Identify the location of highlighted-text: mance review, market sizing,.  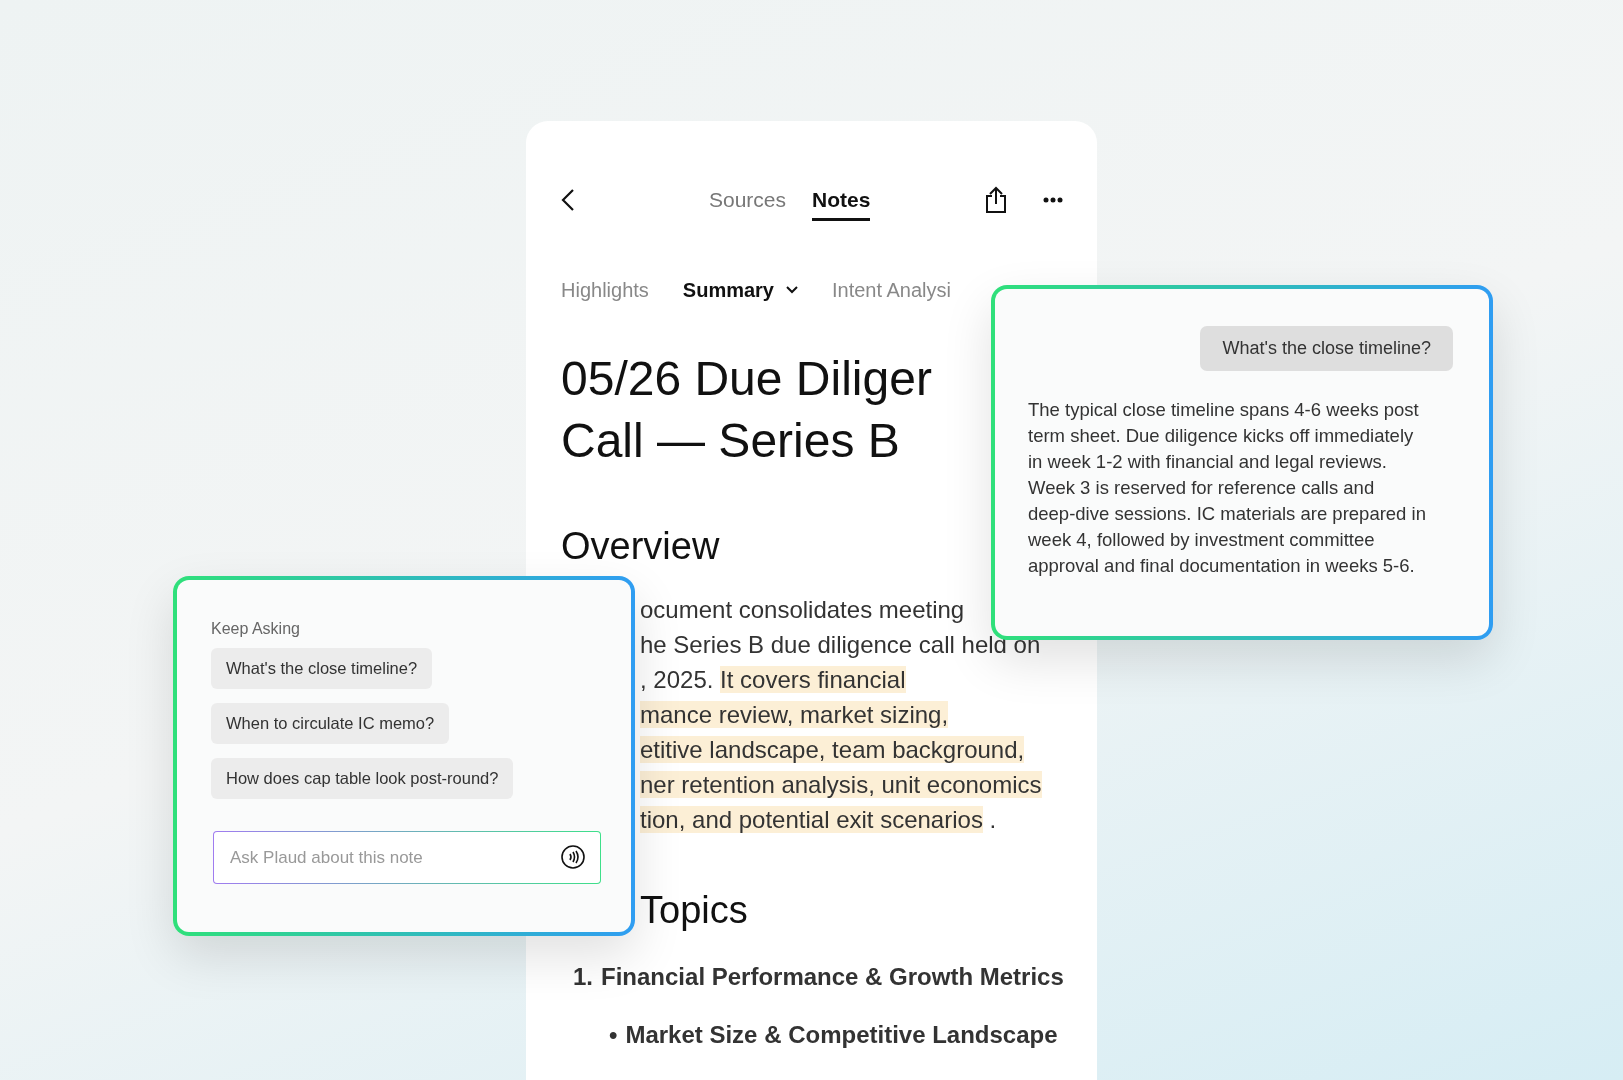
(794, 714).